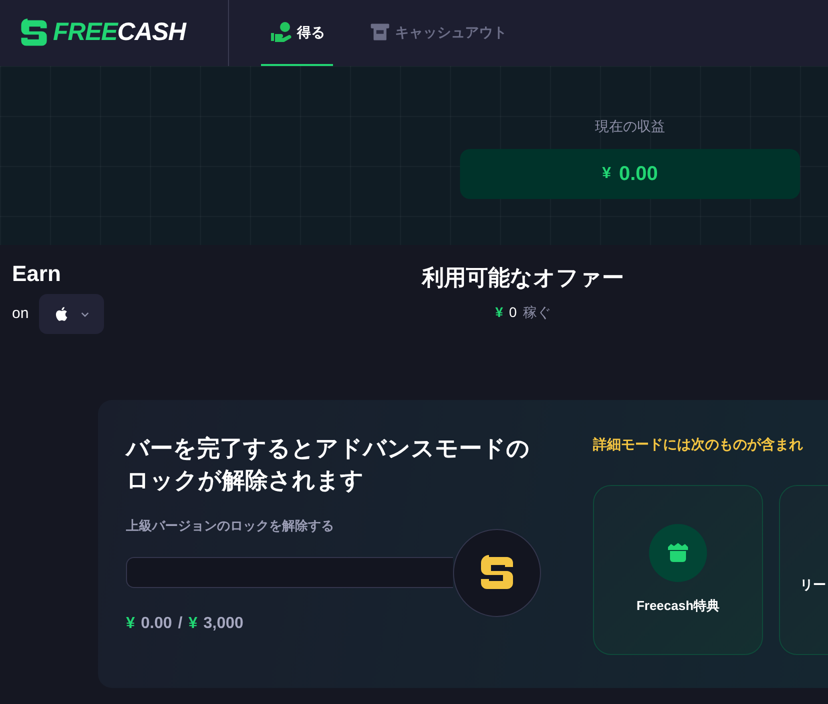  Describe the element at coordinates (151, 32) in the screenshot. I see `logo-text: CASH` at that location.